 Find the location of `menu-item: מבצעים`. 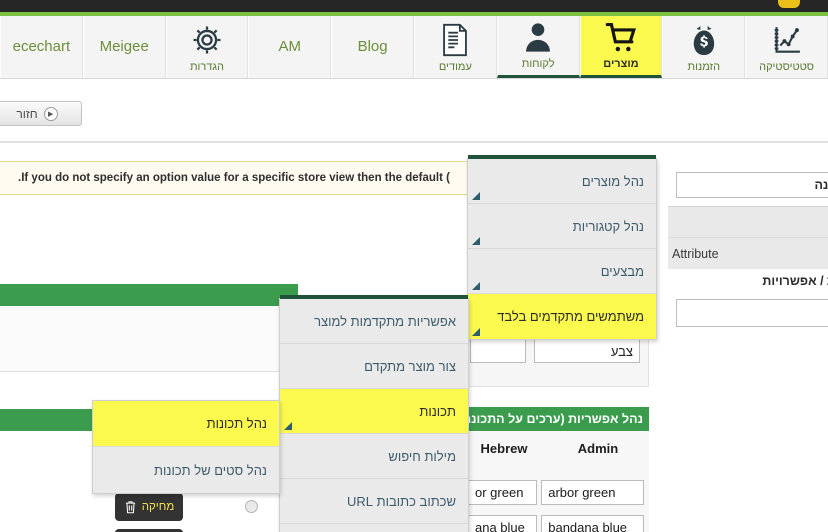

menu-item: מבצעים is located at coordinates (562, 271).